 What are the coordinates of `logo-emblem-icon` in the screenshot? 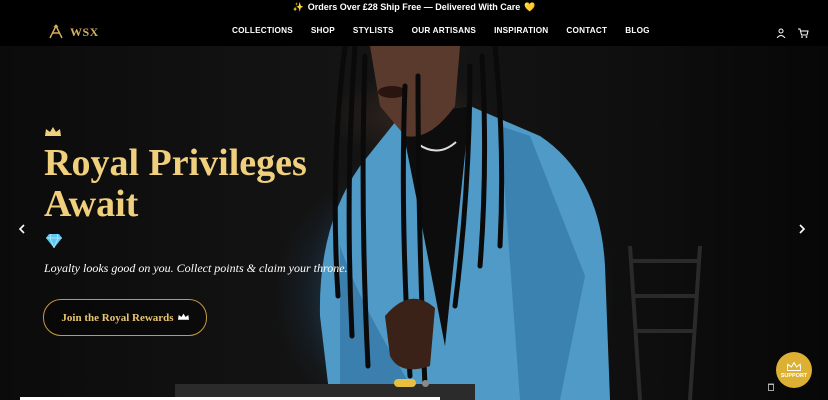 It's located at (56, 31).